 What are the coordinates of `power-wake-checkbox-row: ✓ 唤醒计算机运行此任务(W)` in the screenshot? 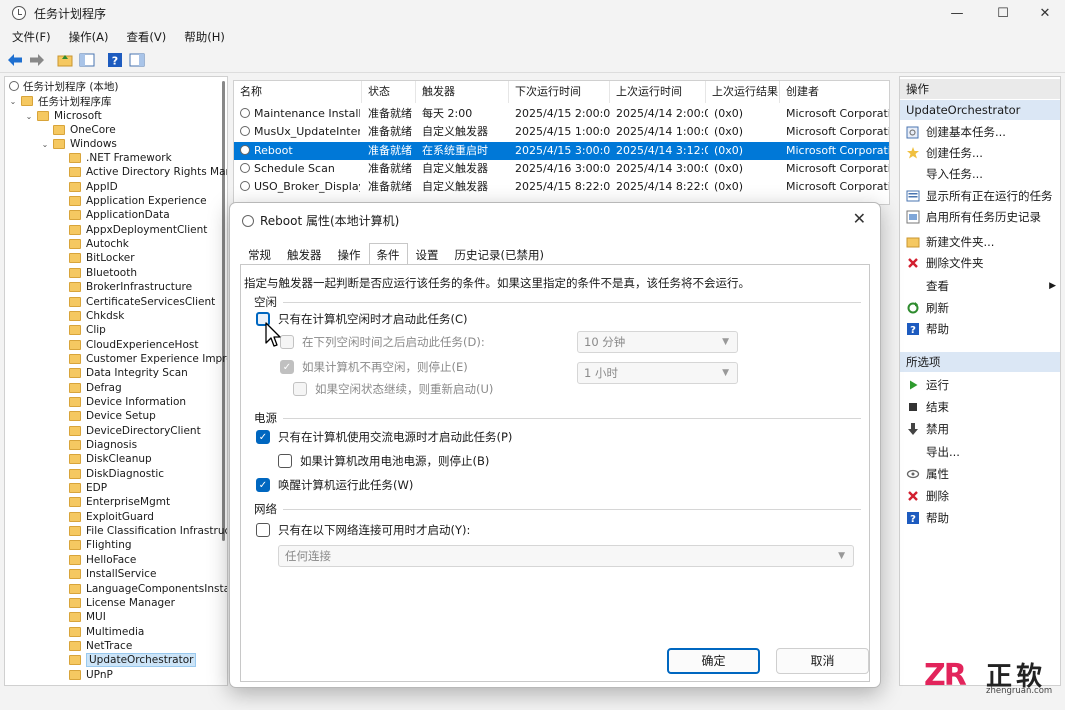 It's located at (334, 485).